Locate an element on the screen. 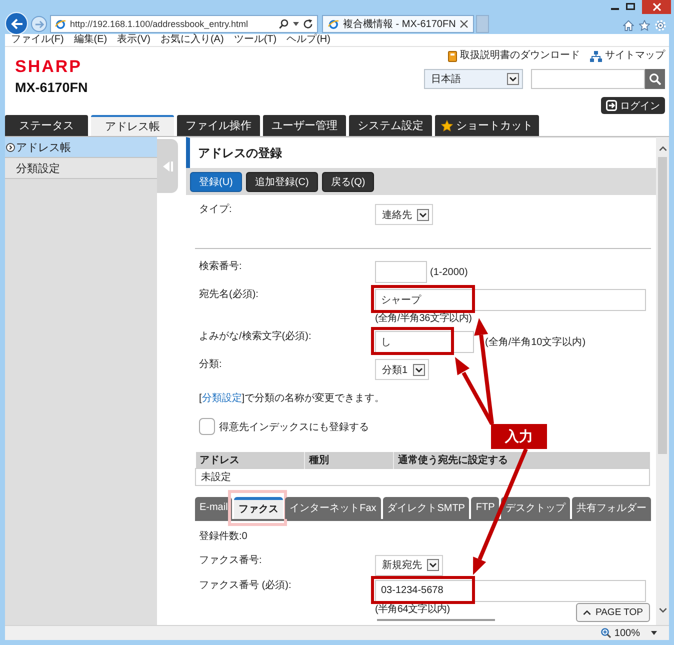 The height and width of the screenshot is (645, 674). nav-tab: アドレス帳 is located at coordinates (132, 125).